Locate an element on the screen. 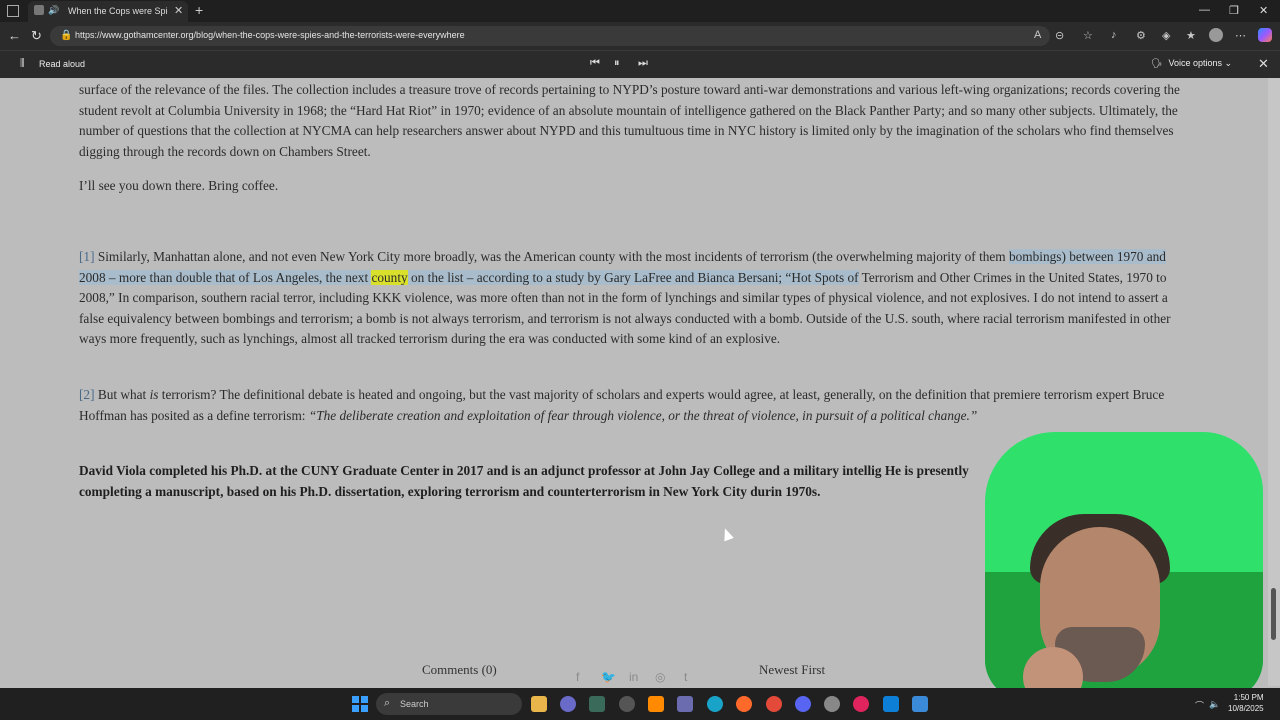  comments-count: Comments (0) is located at coordinates (459, 669).